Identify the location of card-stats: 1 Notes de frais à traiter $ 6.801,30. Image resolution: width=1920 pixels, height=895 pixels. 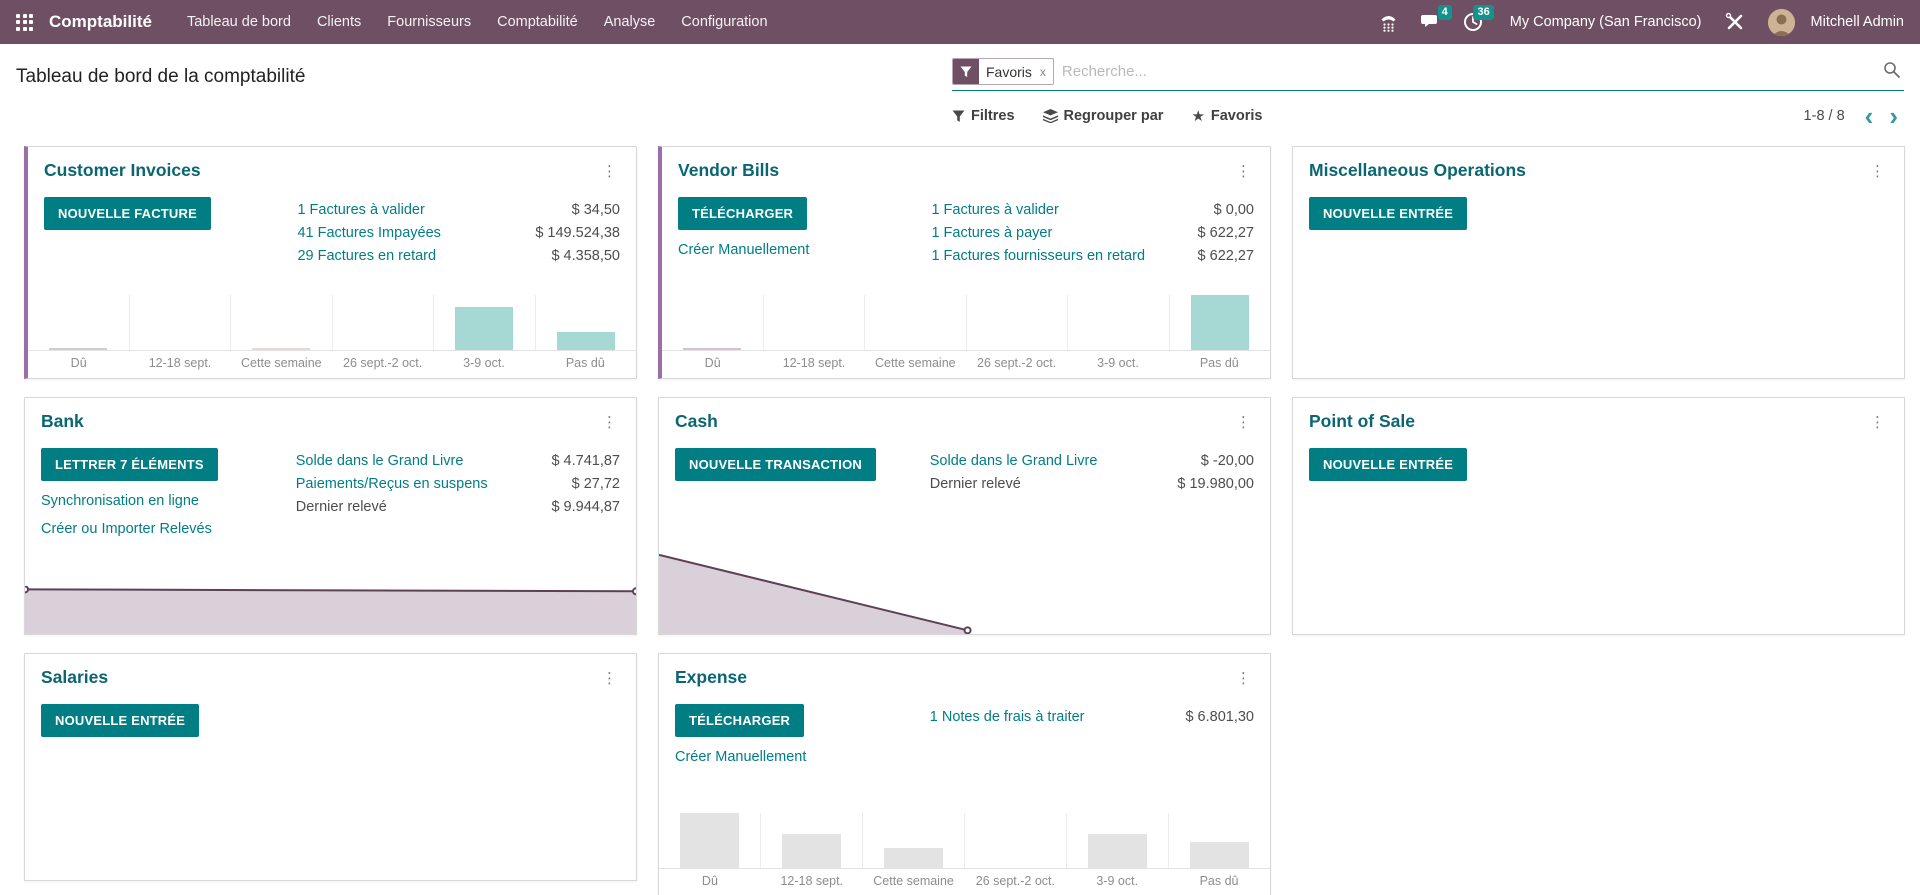
(1092, 734).